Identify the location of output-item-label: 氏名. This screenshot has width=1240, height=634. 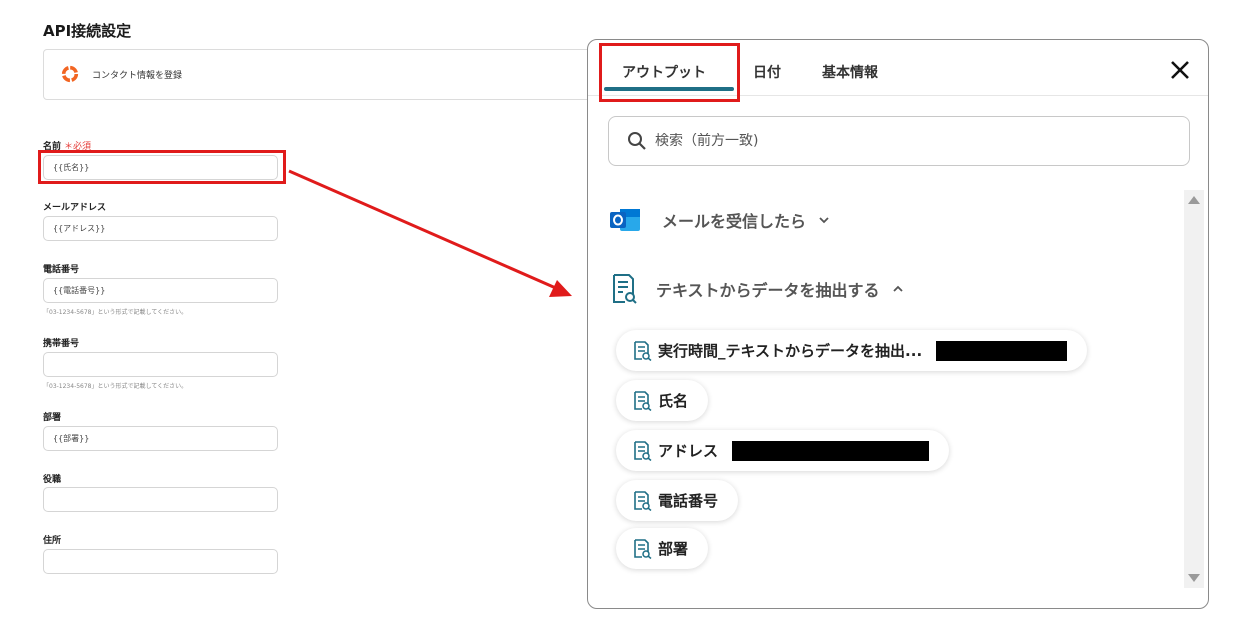
(673, 401).